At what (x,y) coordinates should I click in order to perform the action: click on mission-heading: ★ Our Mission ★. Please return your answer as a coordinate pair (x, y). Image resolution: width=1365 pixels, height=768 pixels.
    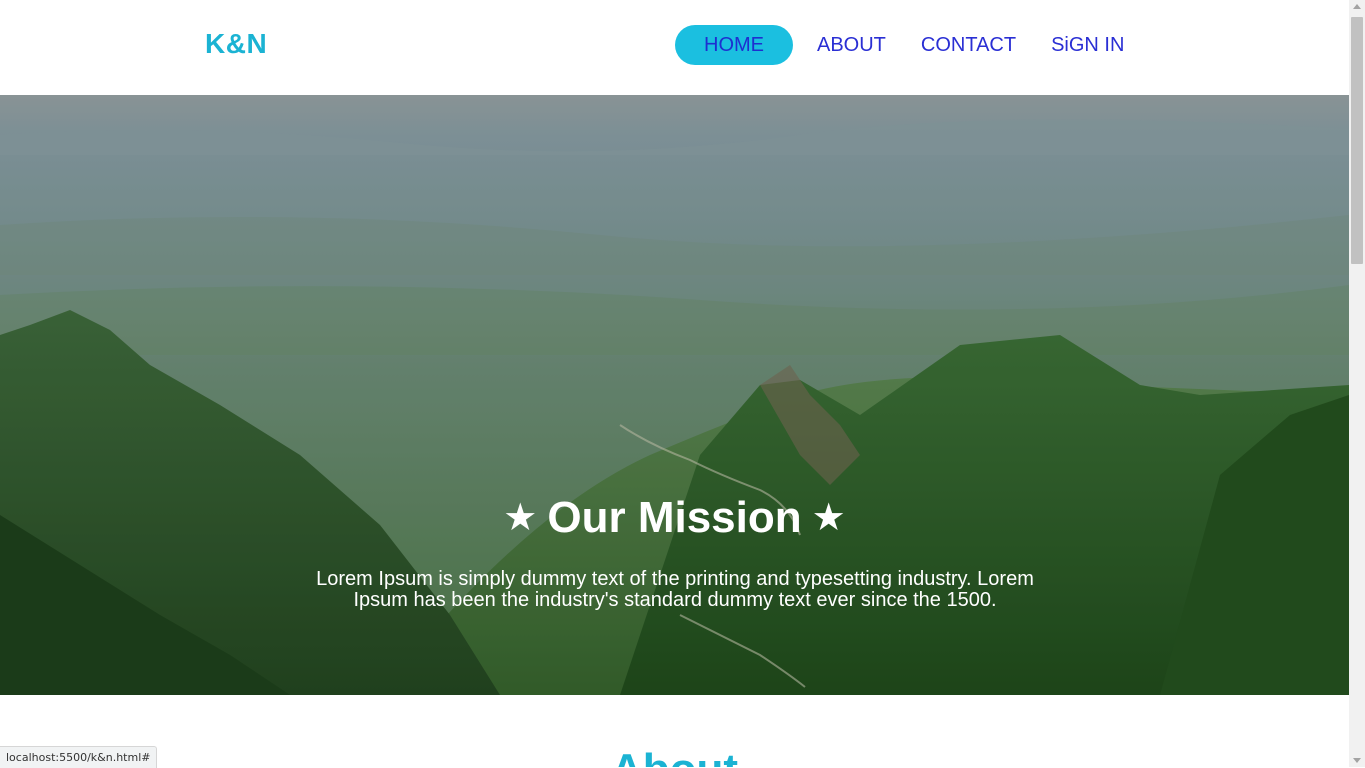
    Looking at the image, I should click on (674, 518).